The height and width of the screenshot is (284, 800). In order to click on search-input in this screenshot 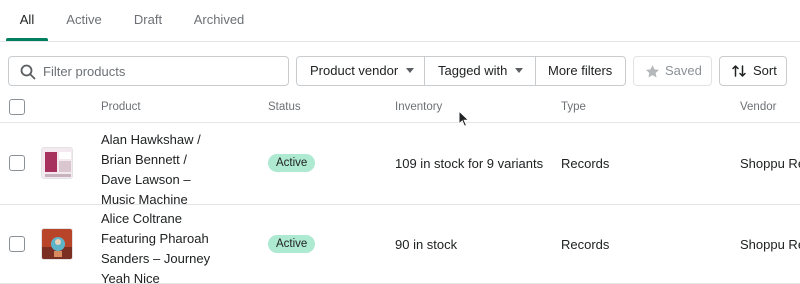, I will do `click(160, 71)`.